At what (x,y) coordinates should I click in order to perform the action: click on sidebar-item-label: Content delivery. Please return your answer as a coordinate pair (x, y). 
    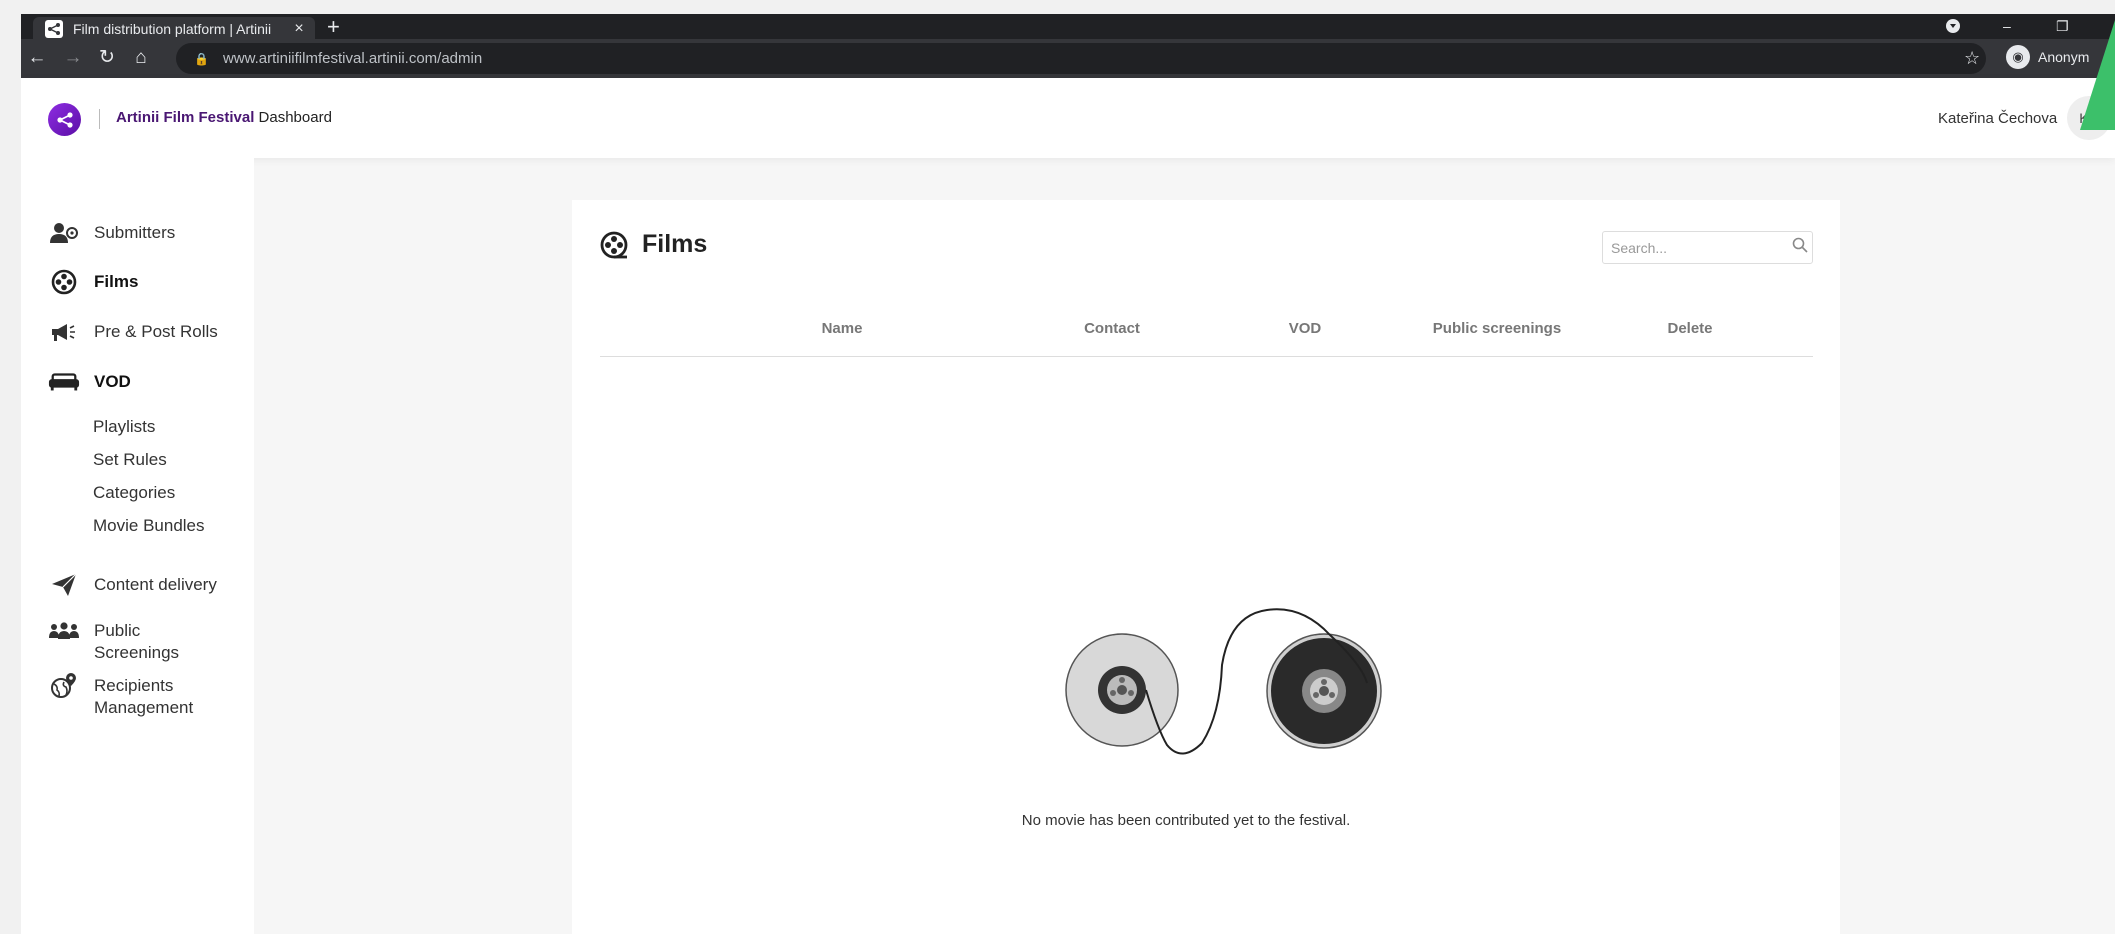
    Looking at the image, I should click on (155, 584).